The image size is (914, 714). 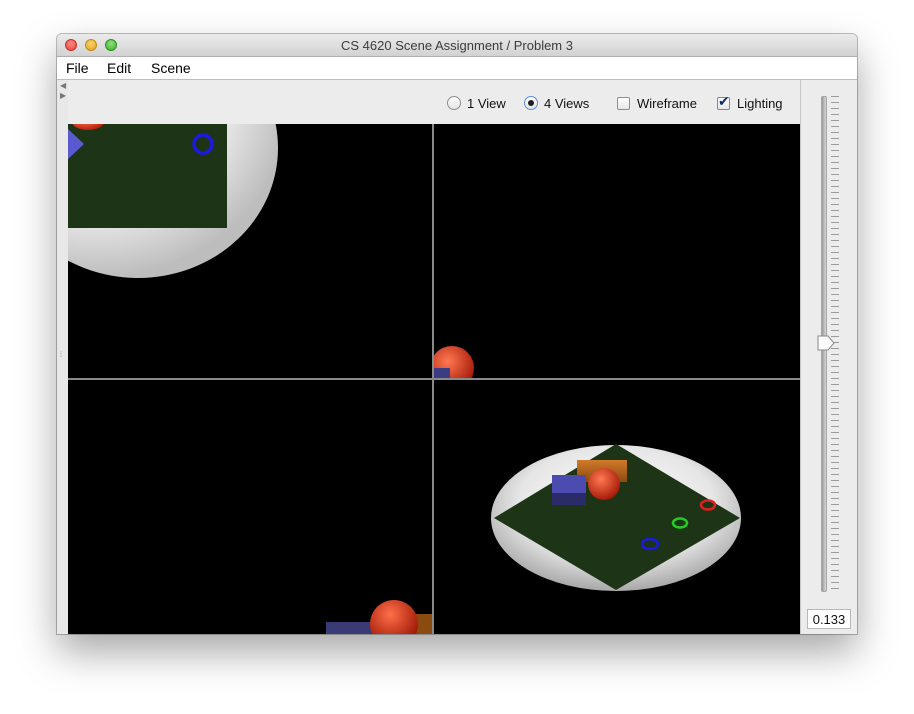 I want to click on wireframe-label: Wireframe, so click(x=667, y=103).